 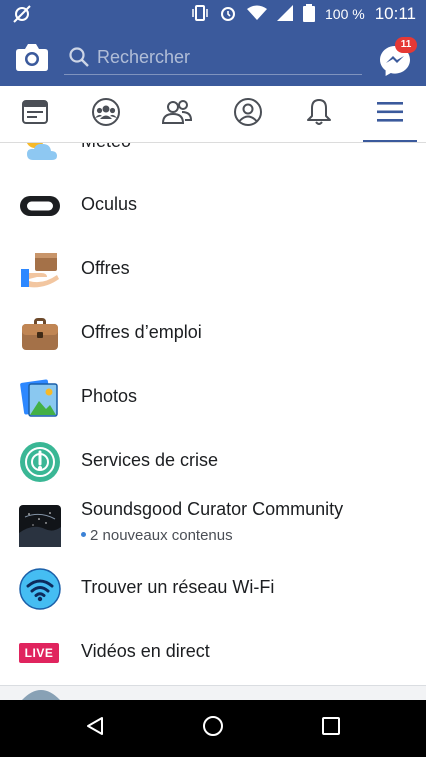 I want to click on recents-button, so click(x=331, y=728).